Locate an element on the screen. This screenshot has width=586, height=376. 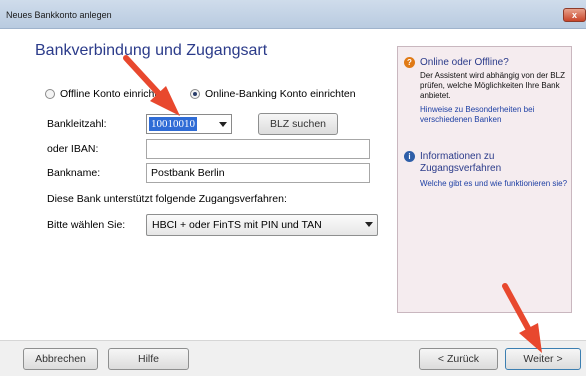
procedure-select: HBCI + oder FinTS mit PIN und TAN is located at coordinates (262, 225).